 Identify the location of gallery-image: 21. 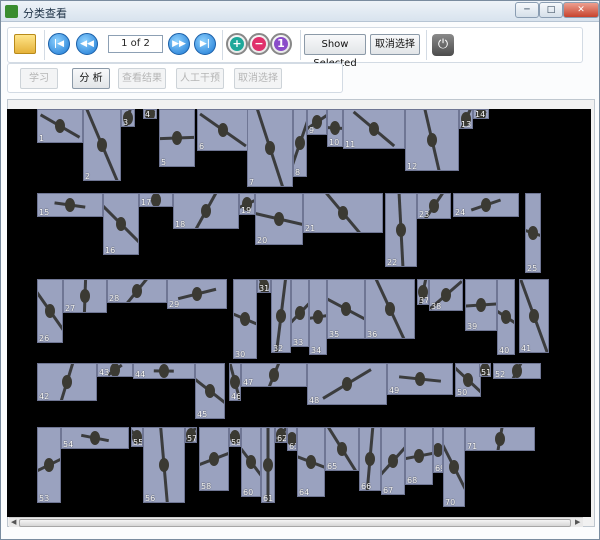
(343, 213).